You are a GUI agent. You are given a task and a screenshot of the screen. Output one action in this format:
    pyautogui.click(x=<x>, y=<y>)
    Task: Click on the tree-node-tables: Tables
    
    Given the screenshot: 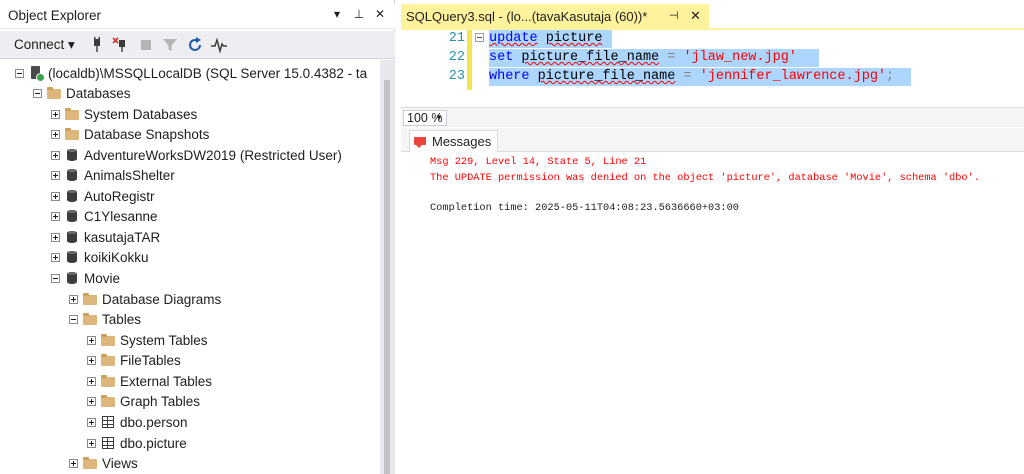 What is the action you would take?
    pyautogui.click(x=105, y=319)
    